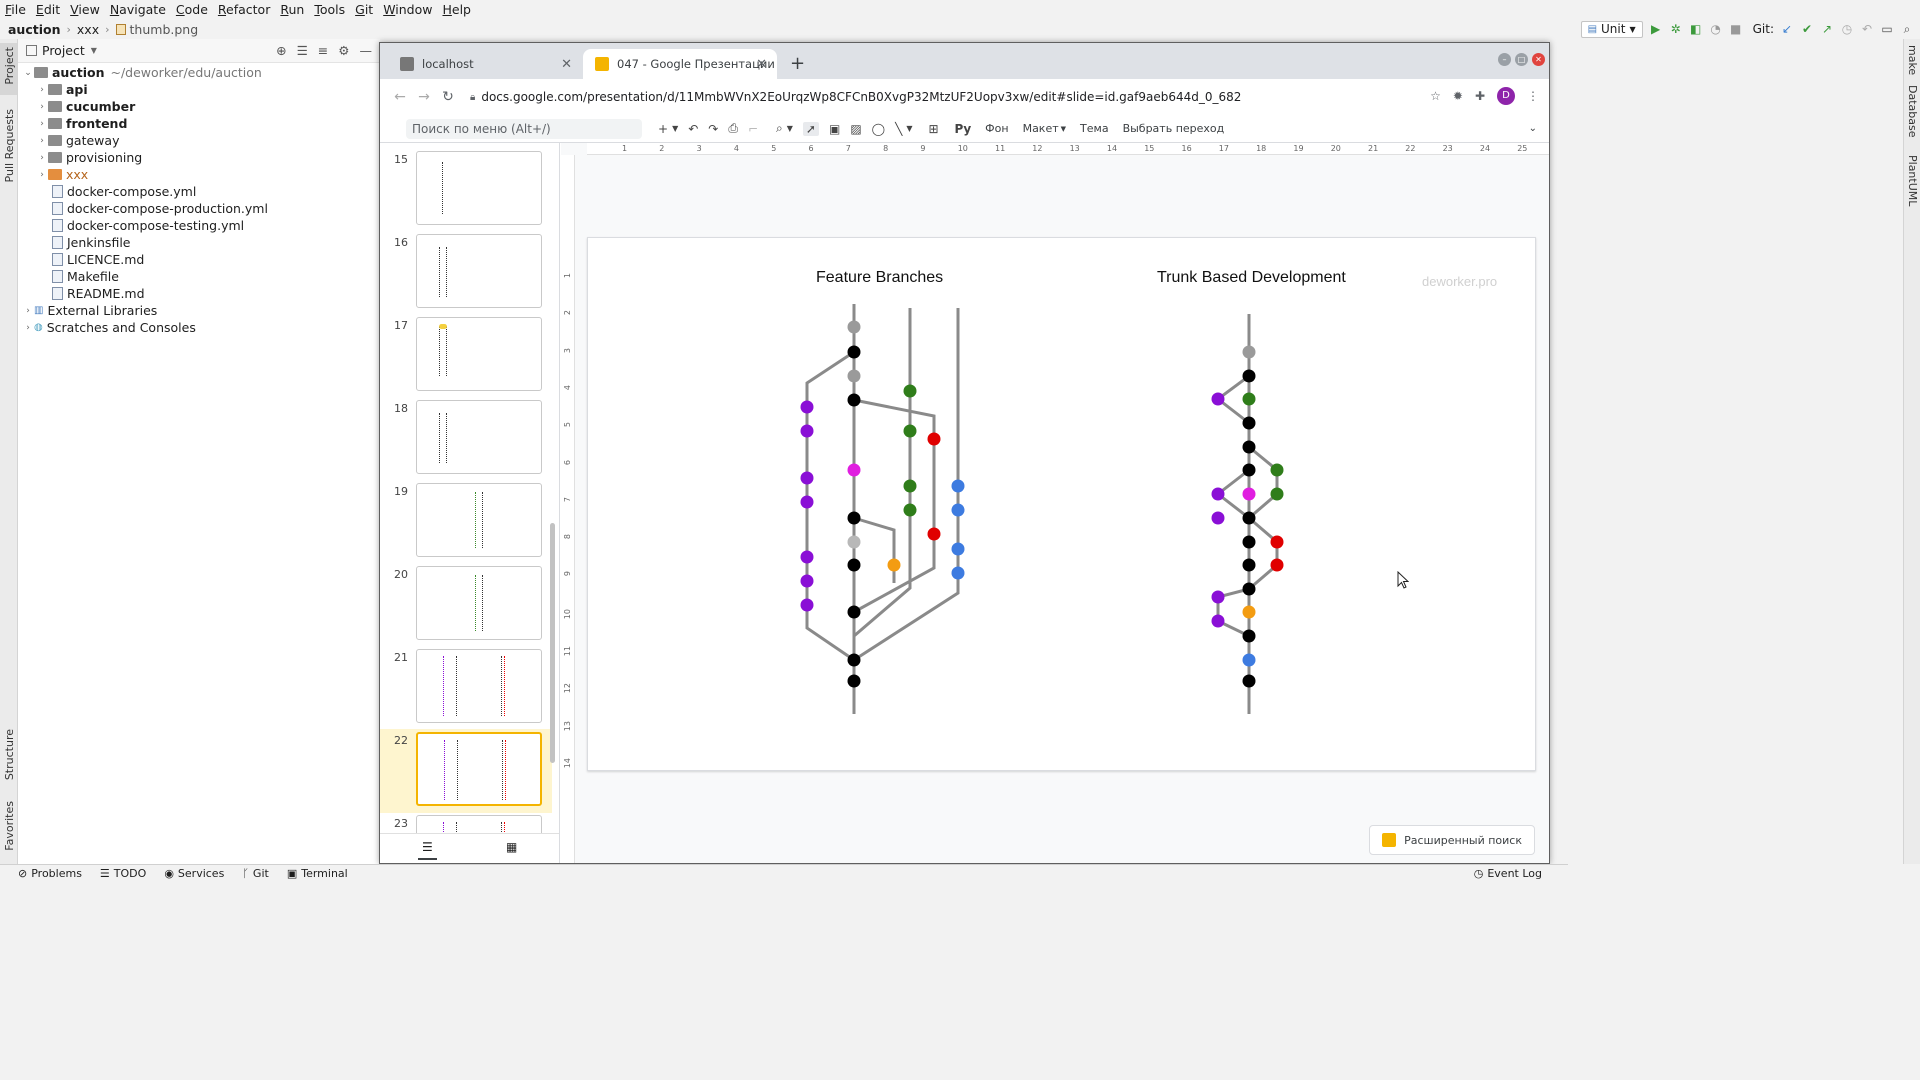 This screenshot has width=1920, height=1080. Describe the element at coordinates (1533, 96) in the screenshot. I see `kebab-menu-icon: ⋮` at that location.